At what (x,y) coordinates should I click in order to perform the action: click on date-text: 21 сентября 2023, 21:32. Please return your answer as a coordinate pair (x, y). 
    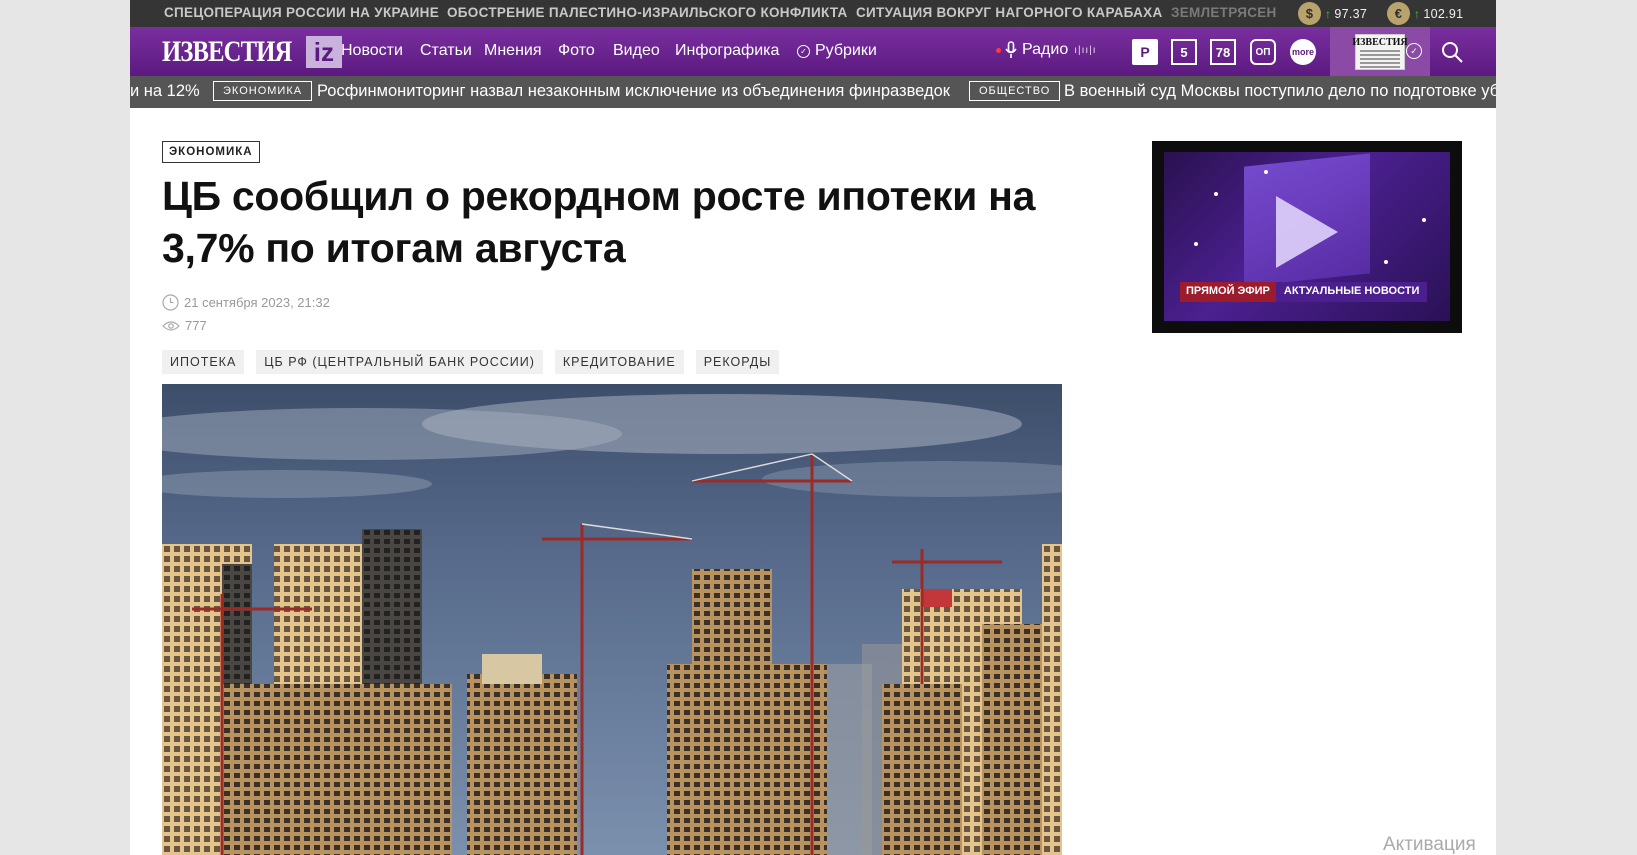
    Looking at the image, I should click on (257, 302).